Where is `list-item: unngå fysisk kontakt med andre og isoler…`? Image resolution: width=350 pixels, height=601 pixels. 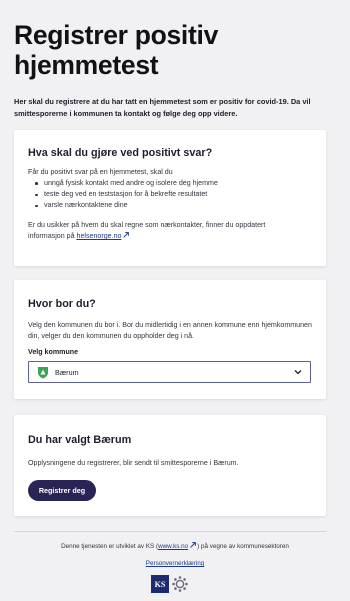
list-item: unngå fysisk kontakt med andre og isoler… is located at coordinates (126, 183).